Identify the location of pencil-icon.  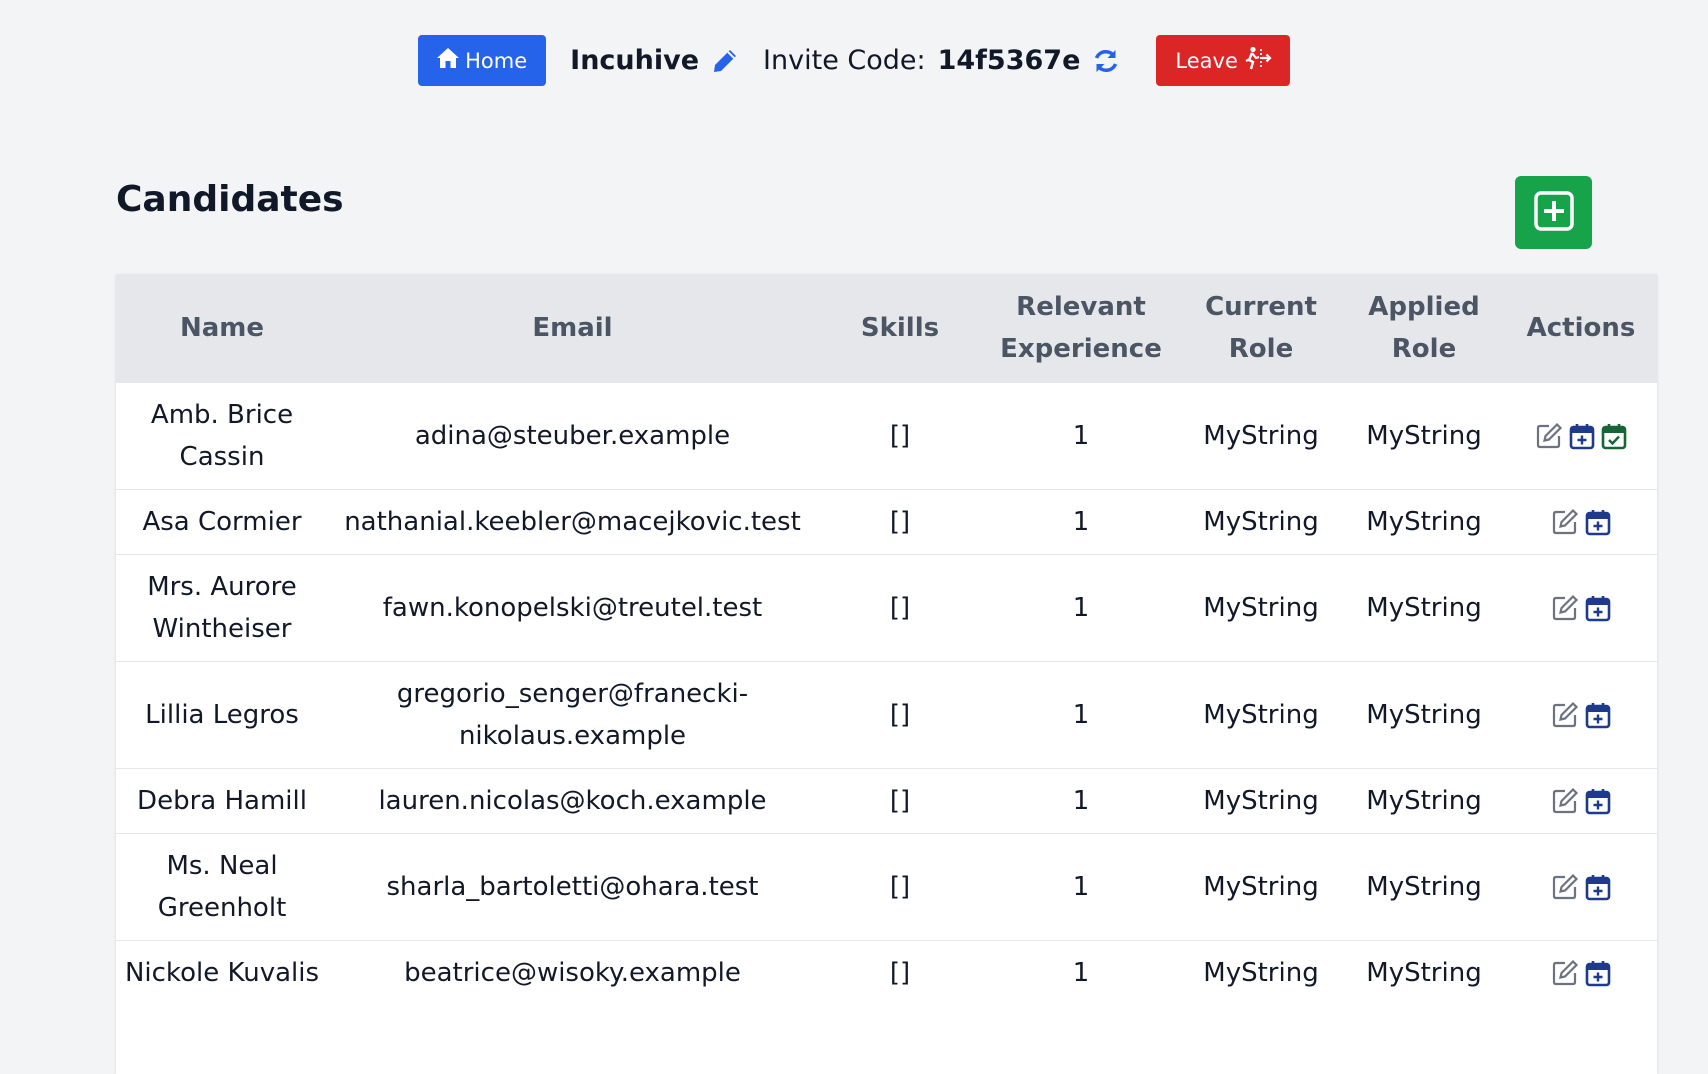
(725, 61).